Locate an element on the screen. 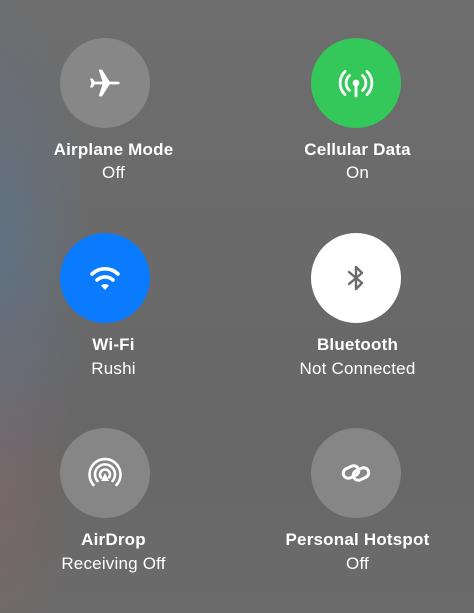 The image size is (474, 613). airdrop-icon is located at coordinates (105, 472).